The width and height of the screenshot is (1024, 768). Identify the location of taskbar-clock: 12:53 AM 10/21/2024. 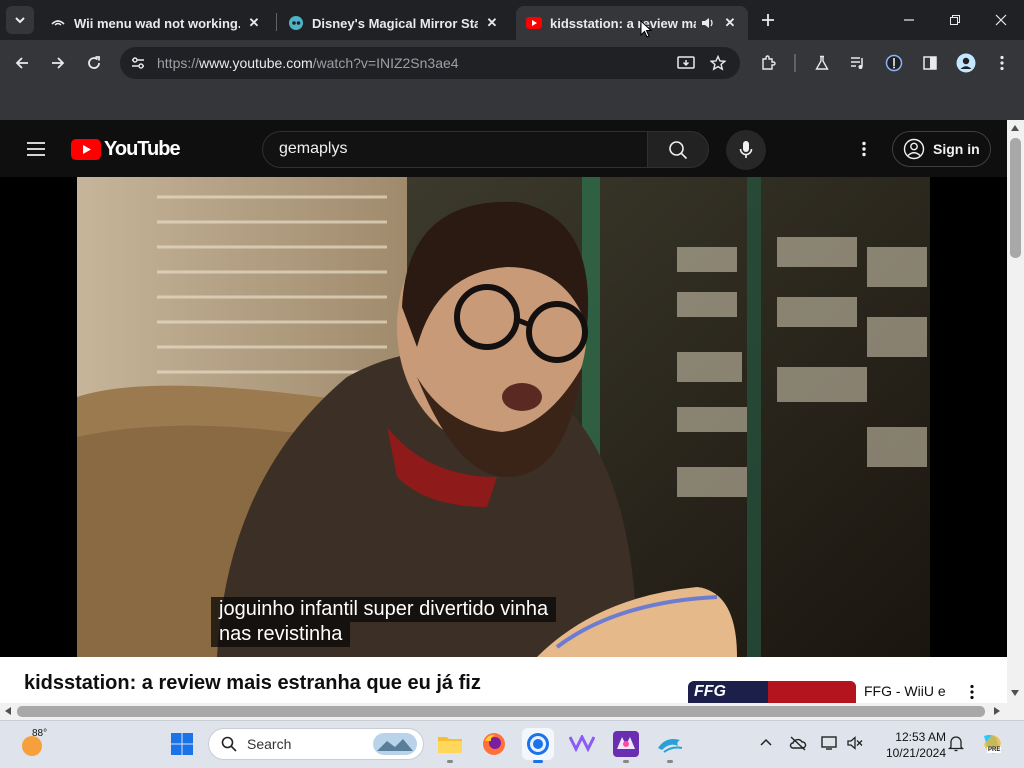
(909, 745).